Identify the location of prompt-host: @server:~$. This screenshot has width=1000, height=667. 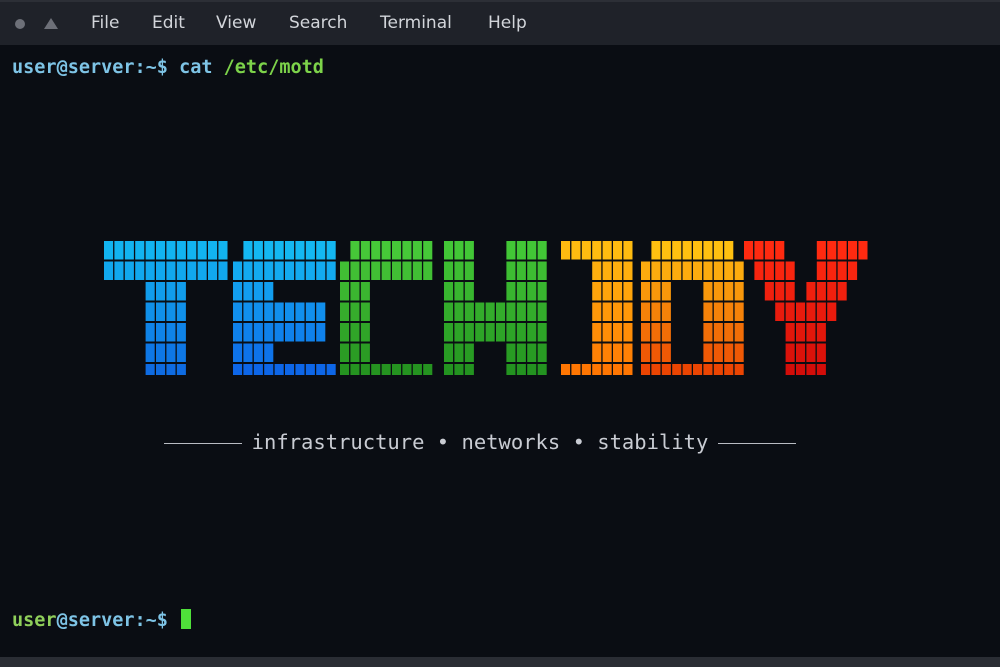
(112, 67).